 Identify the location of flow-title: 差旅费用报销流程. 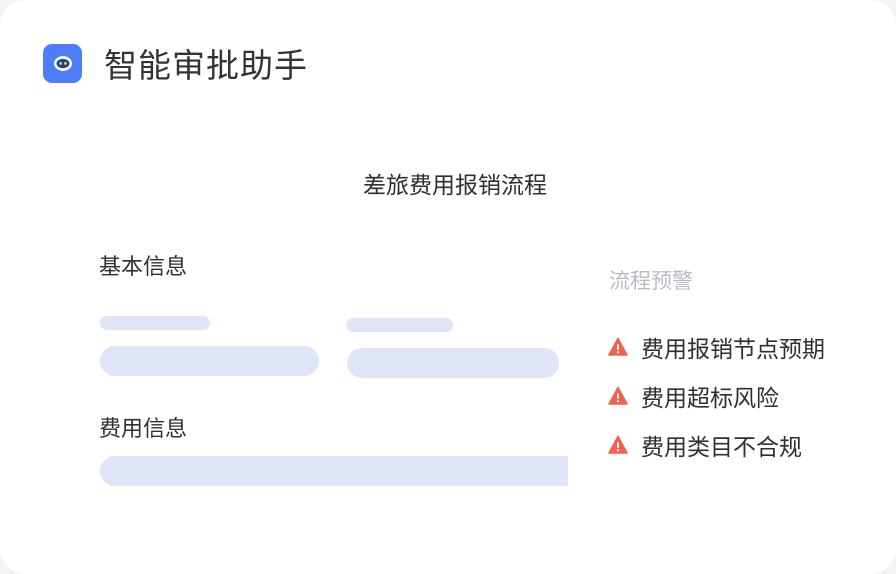
(455, 186).